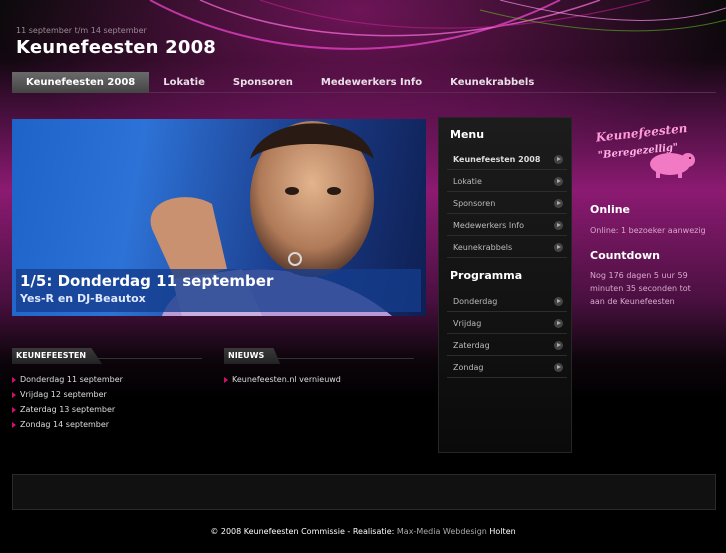 The image size is (726, 553). What do you see at coordinates (501, 531) in the screenshot?
I see `footer-credit-suffix: Holten` at bounding box center [501, 531].